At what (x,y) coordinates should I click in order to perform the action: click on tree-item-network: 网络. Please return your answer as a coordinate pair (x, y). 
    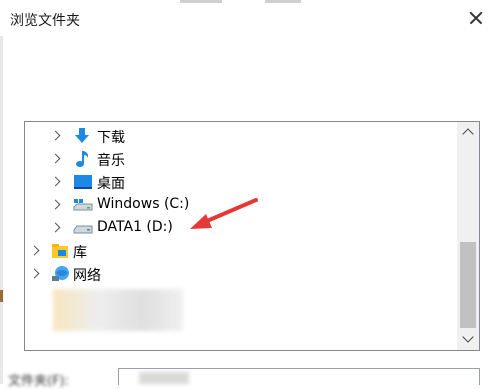
    Looking at the image, I should click on (240, 274).